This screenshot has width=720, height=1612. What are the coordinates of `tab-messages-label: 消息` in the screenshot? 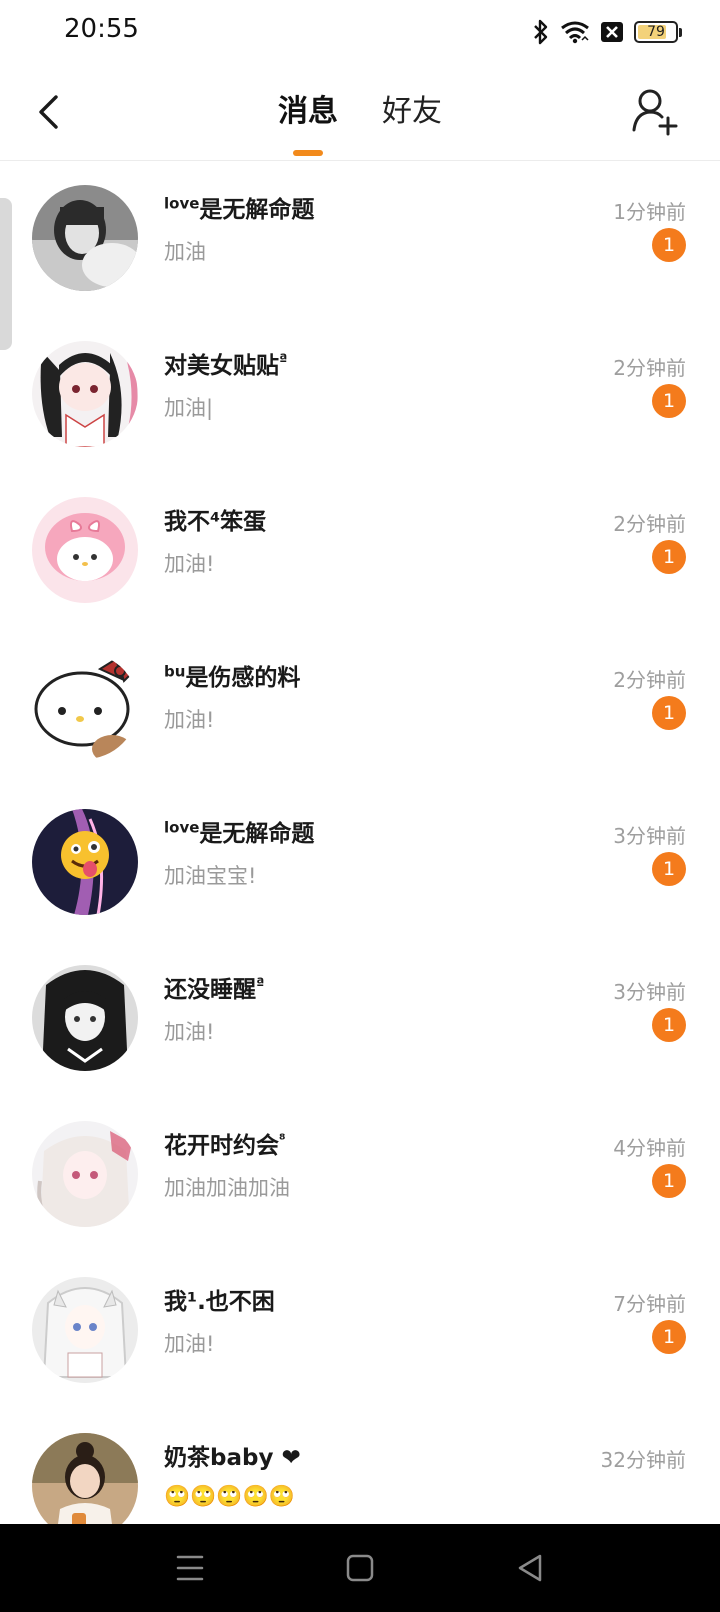 It's located at (308, 111).